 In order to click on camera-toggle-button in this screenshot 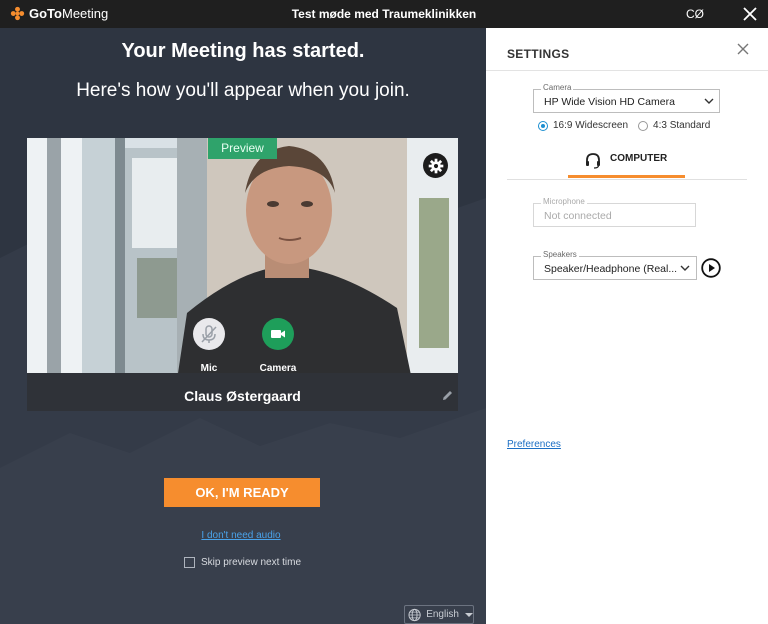, I will do `click(278, 334)`.